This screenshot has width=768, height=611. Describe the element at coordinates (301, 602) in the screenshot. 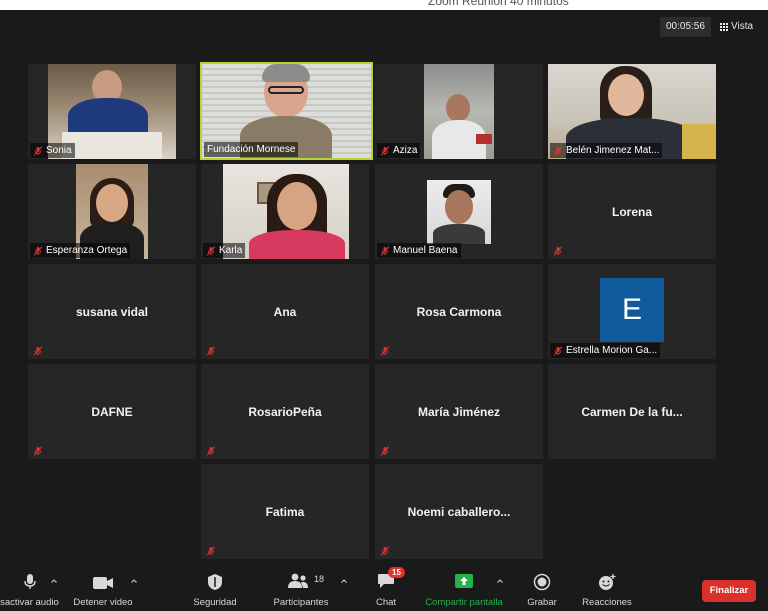

I see `participants-label: Participantes` at that location.